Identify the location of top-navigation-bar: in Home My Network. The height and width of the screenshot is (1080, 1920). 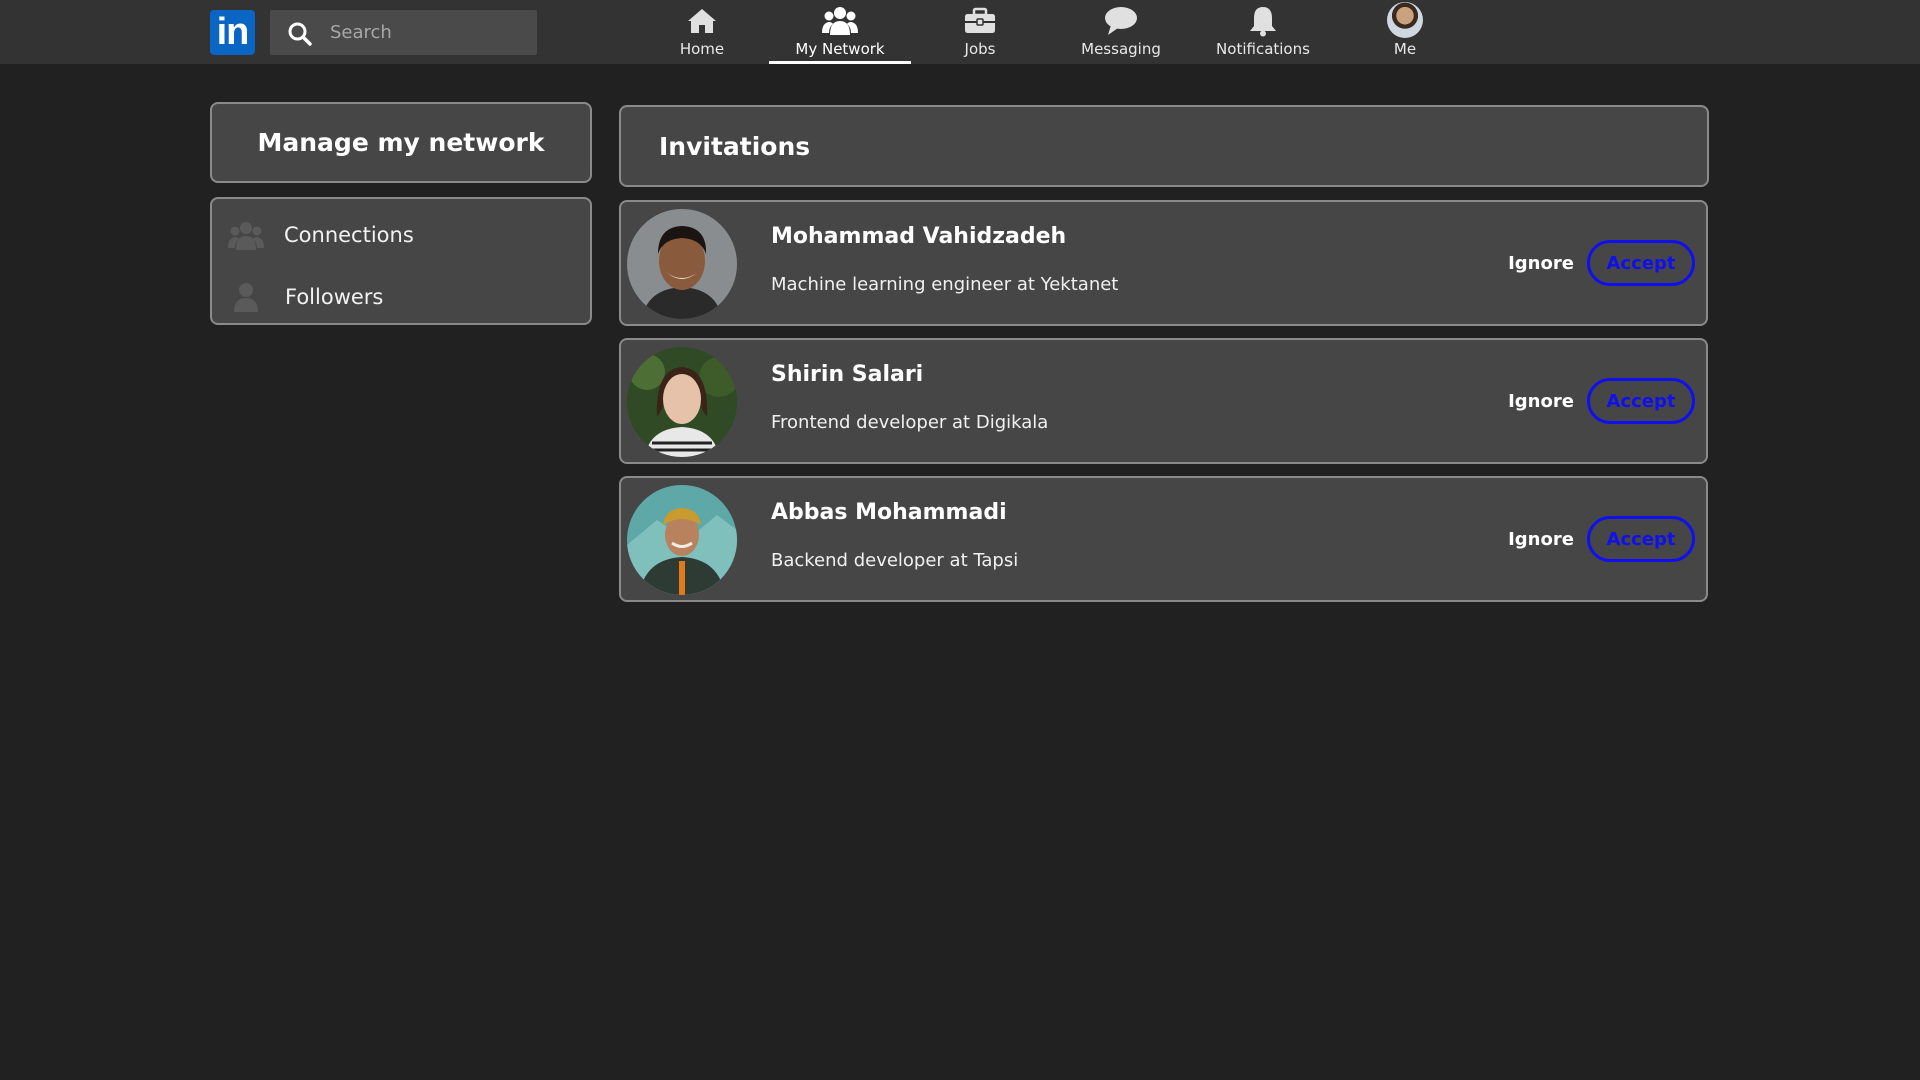
(960, 32).